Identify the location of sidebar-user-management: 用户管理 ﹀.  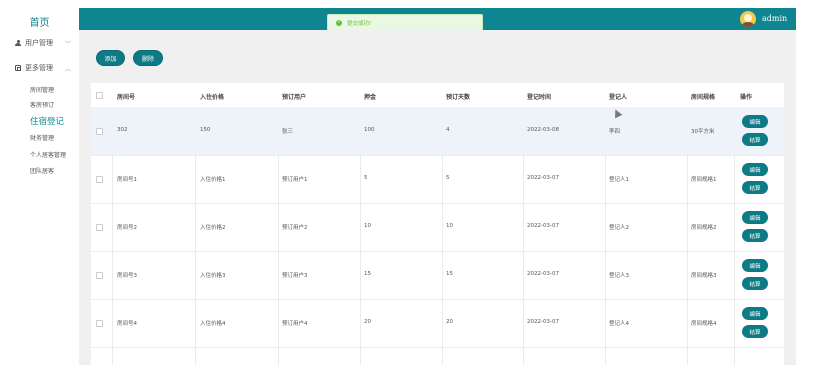
(43, 43).